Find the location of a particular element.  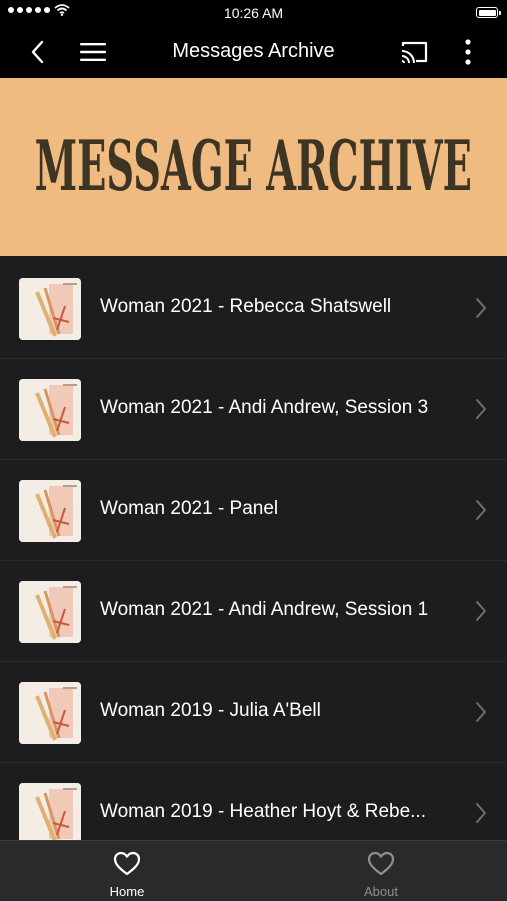

tab-about: About is located at coordinates (380, 871).